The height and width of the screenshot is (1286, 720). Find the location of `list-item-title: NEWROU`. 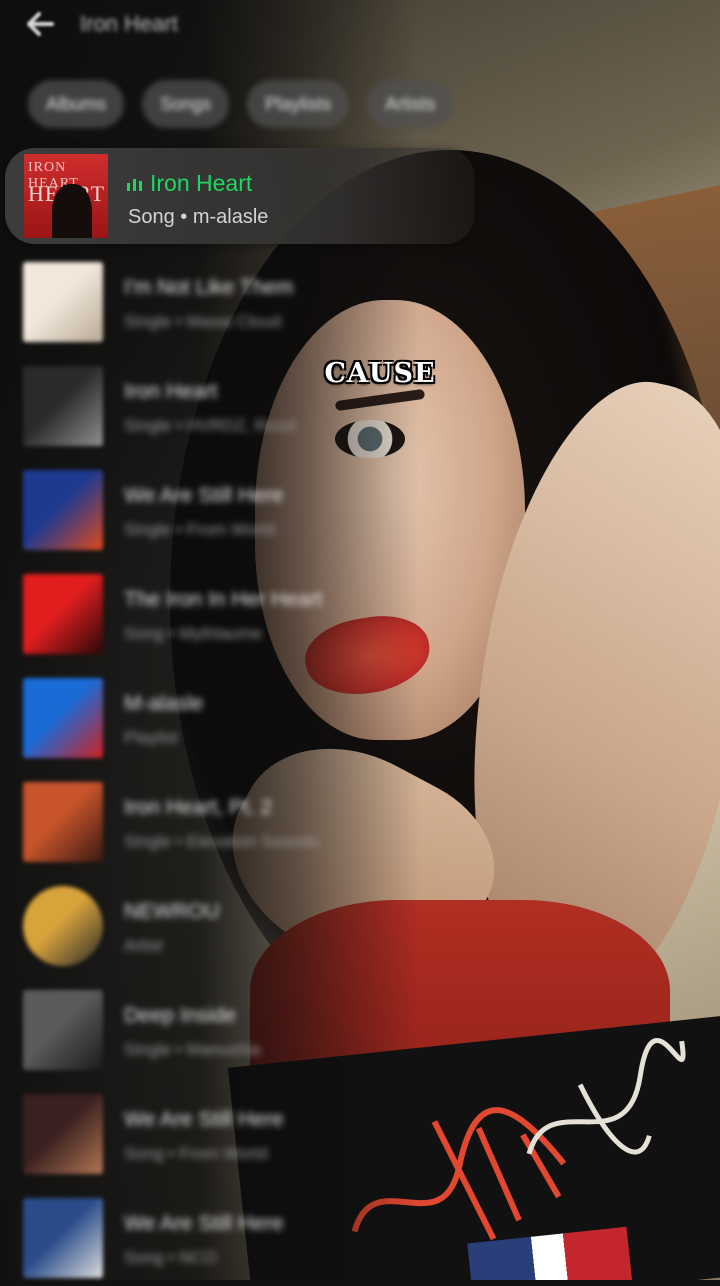

list-item-title: NEWROU is located at coordinates (172, 911).